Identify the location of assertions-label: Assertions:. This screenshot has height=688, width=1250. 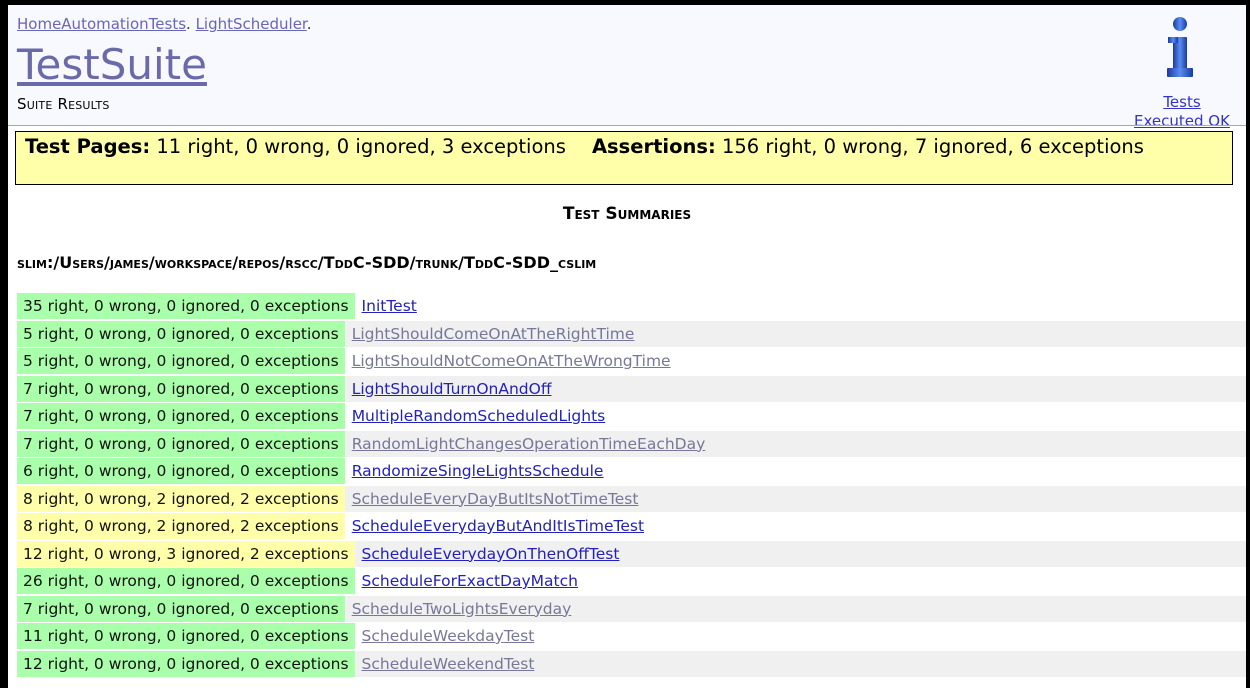
(653, 146).